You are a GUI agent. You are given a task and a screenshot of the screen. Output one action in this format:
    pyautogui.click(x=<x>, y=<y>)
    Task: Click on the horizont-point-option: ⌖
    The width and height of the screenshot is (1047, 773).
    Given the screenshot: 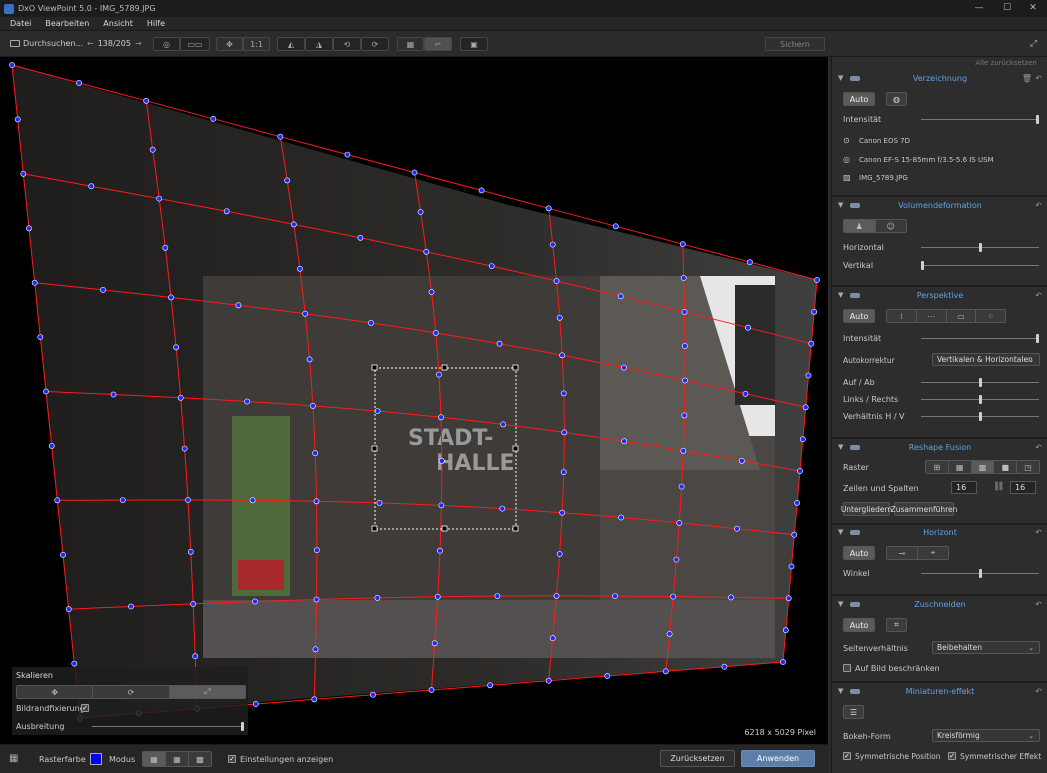 What is the action you would take?
    pyautogui.click(x=933, y=553)
    